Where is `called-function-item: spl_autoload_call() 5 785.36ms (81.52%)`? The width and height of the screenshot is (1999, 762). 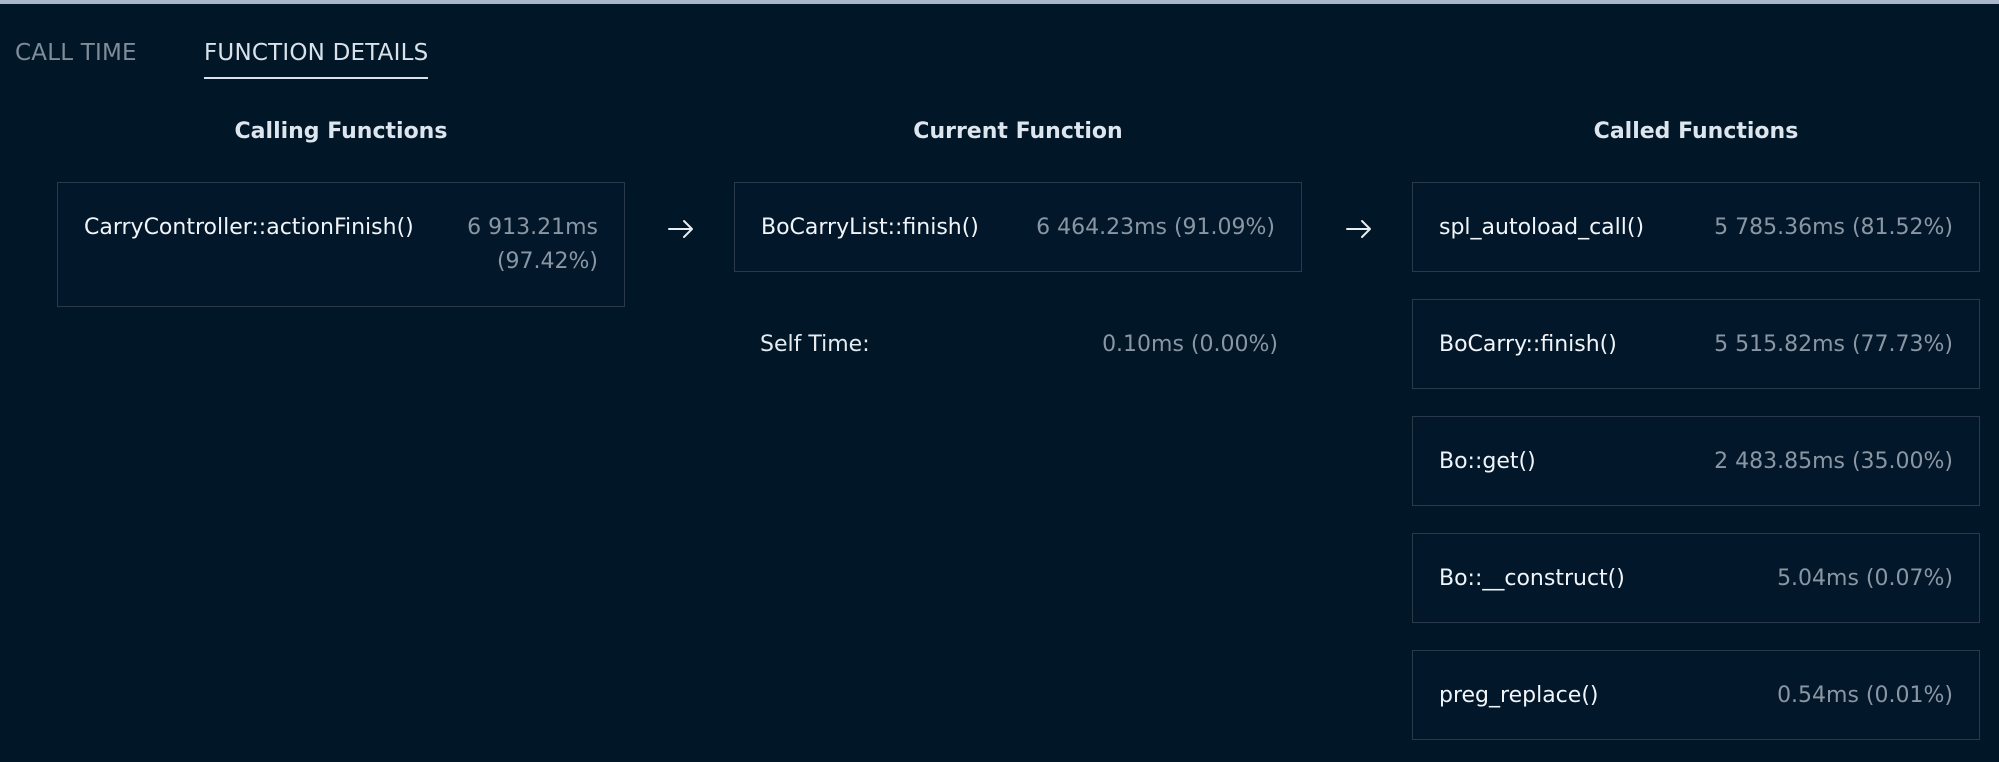
called-function-item: spl_autoload_call() 5 785.36ms (81.52%) is located at coordinates (1696, 227).